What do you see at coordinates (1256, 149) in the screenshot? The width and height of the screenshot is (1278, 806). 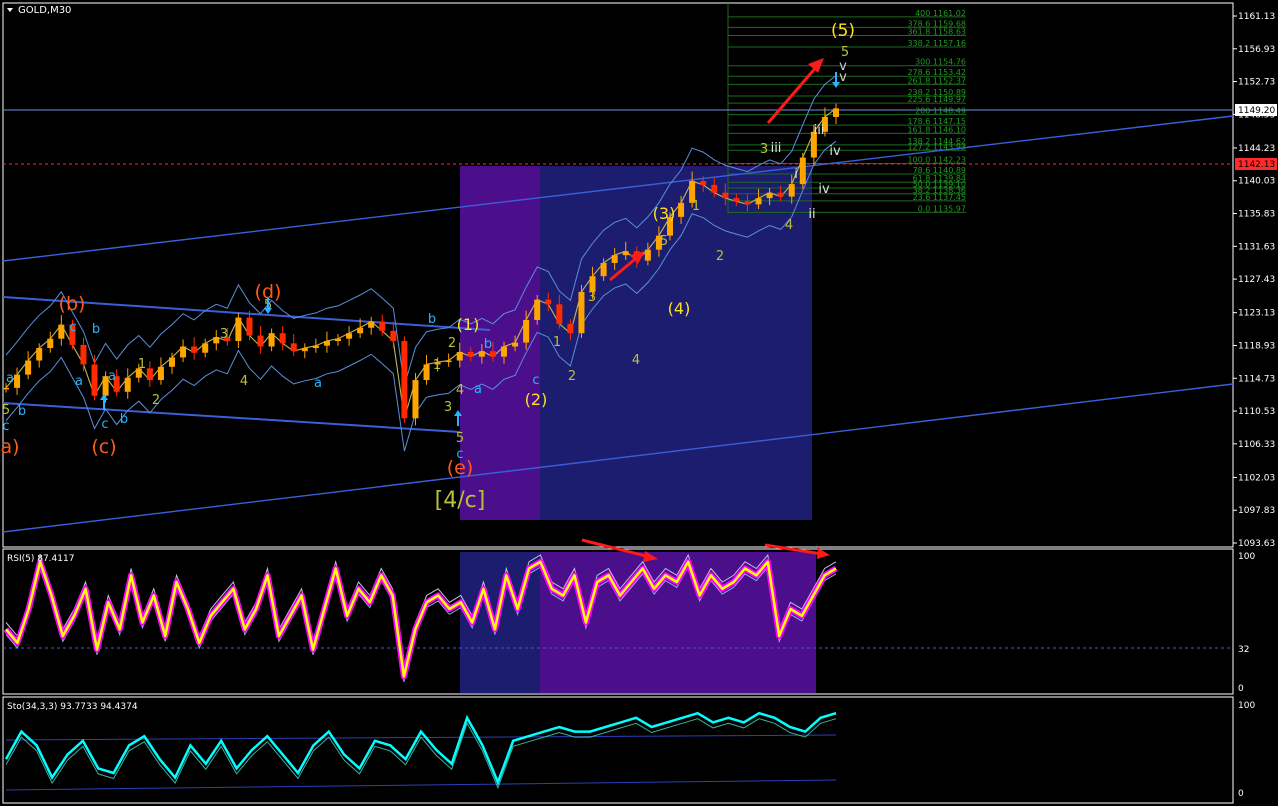 I see `price-tick-label: 1144.23` at bounding box center [1256, 149].